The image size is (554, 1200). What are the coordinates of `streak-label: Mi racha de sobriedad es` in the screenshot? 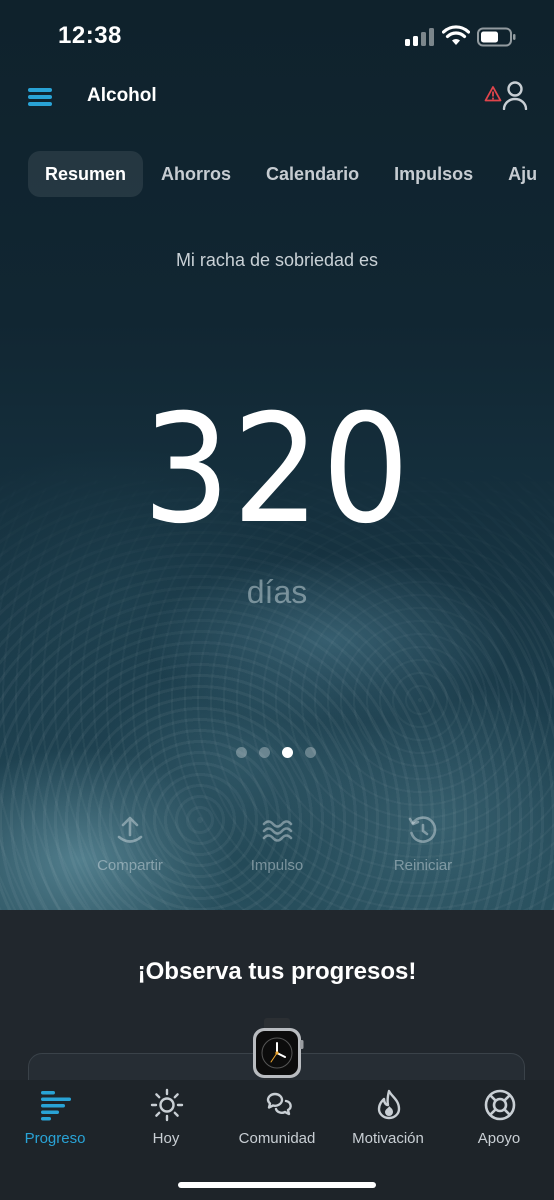 It's located at (277, 260).